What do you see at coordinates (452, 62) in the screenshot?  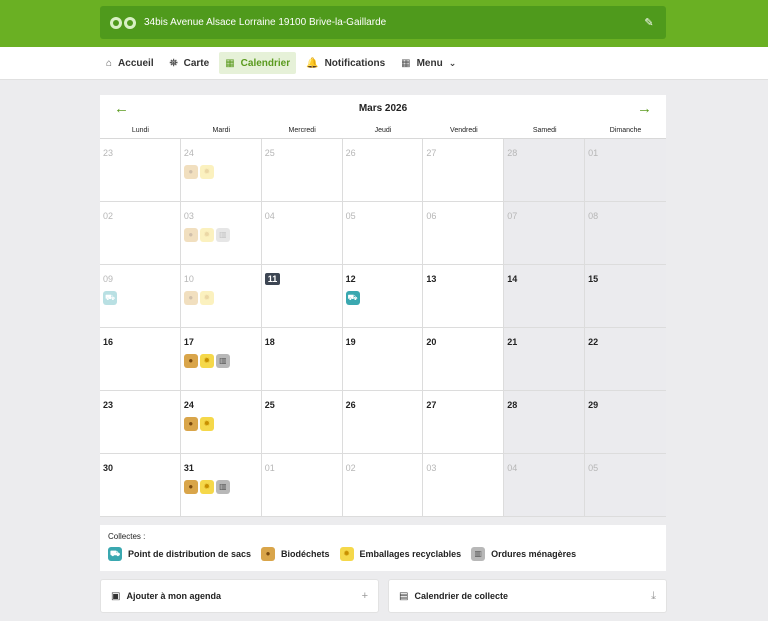 I see `chevron-down-icon: ⌄` at bounding box center [452, 62].